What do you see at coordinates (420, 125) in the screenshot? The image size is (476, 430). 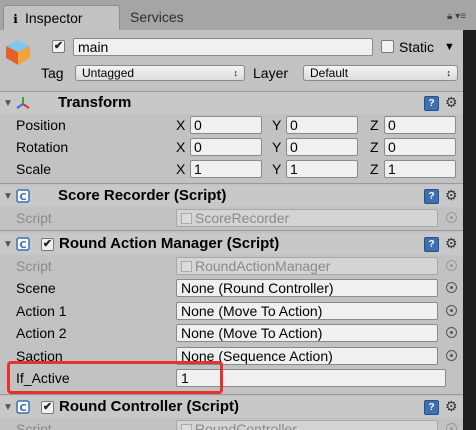 I see `position-z-field: 0` at bounding box center [420, 125].